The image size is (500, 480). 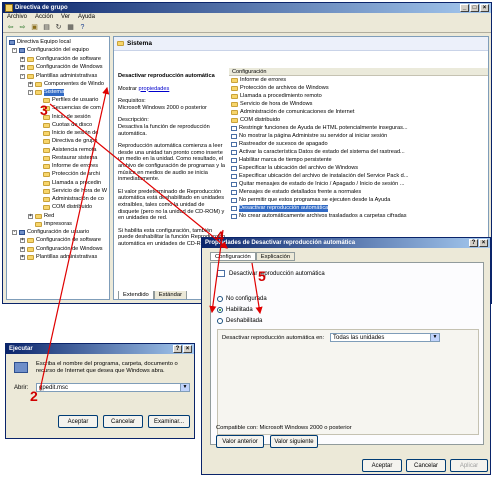 What do you see at coordinates (34, 396) in the screenshot?
I see `step-number-2: 2` at bounding box center [34, 396].